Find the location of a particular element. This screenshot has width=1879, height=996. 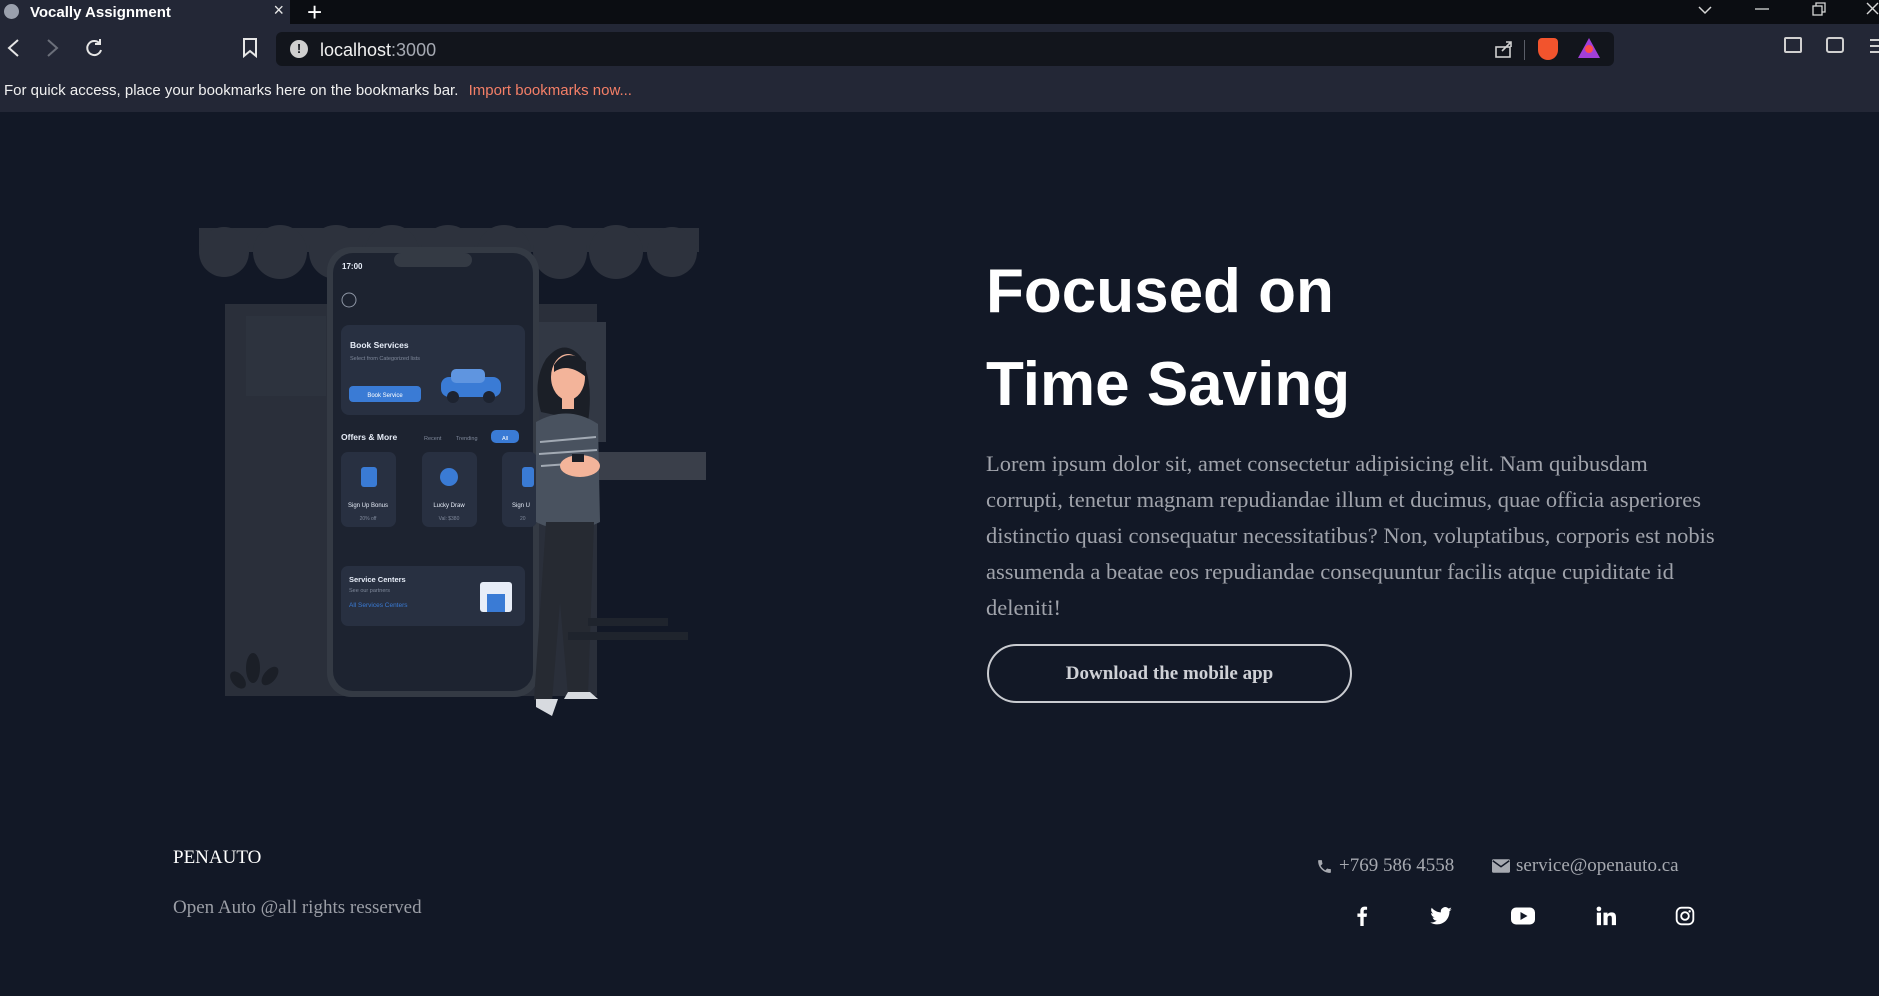

url-port: :3000 is located at coordinates (414, 50).